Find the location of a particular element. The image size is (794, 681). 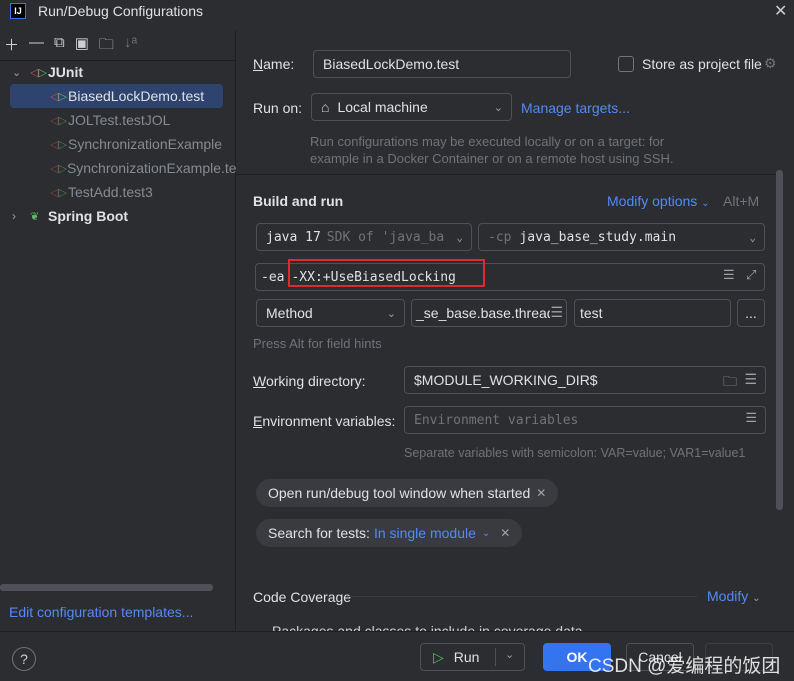

coverage-modify-link: Modify ⌄ is located at coordinates (734, 596).